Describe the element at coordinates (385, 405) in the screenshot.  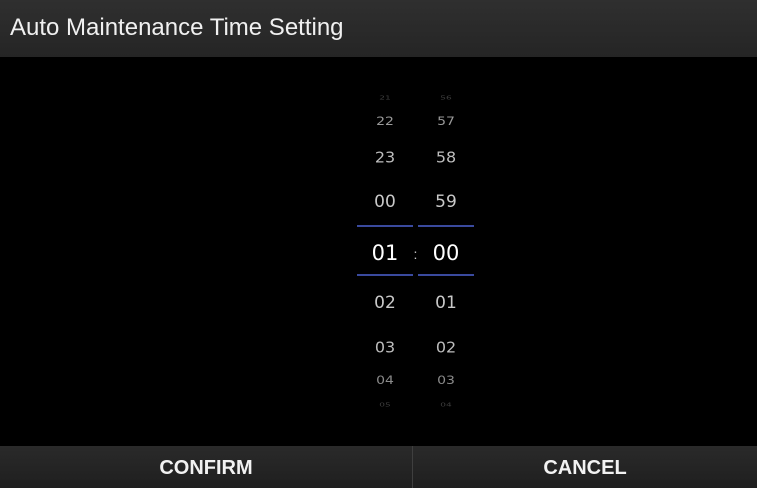
I see `hour-item: 05` at that location.